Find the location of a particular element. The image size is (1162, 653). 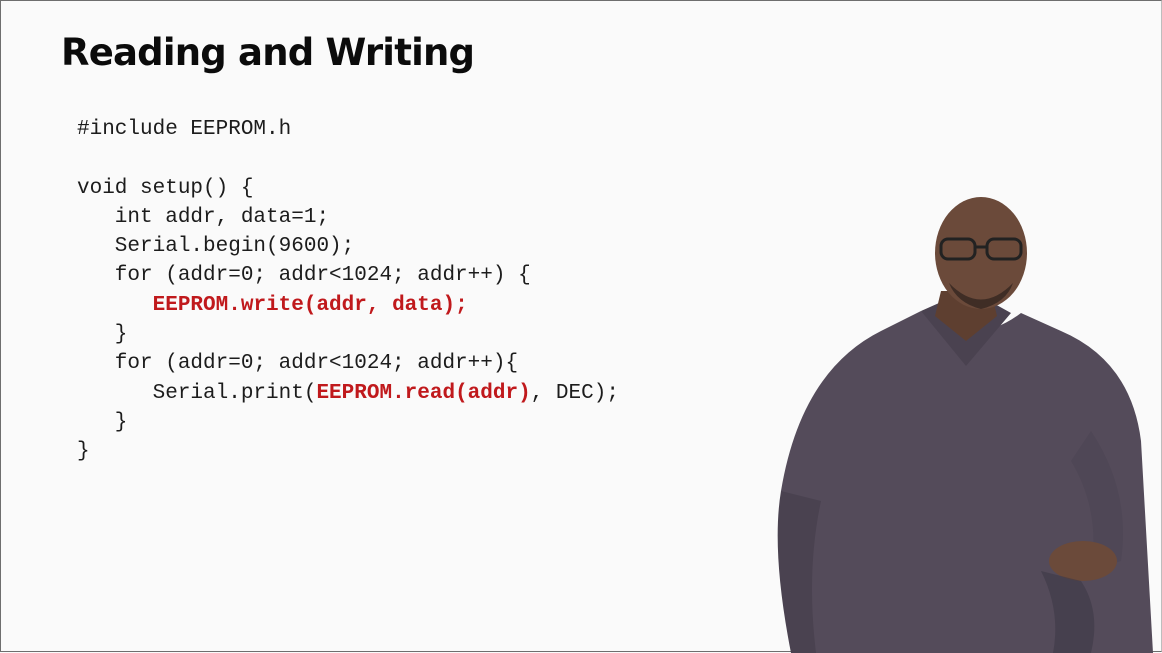

presenter-hand is located at coordinates (1083, 561).